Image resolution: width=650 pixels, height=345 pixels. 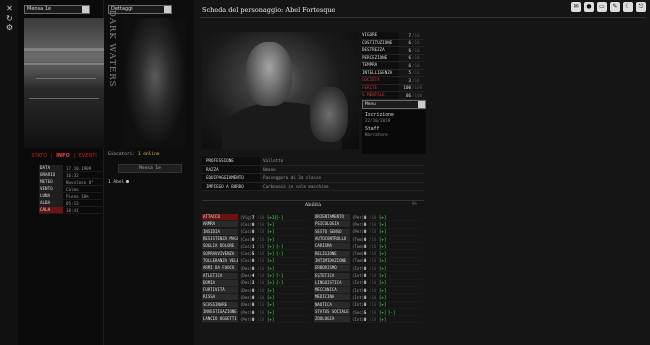 I want to click on online-user-item: 1 Abel, so click(x=119, y=182).